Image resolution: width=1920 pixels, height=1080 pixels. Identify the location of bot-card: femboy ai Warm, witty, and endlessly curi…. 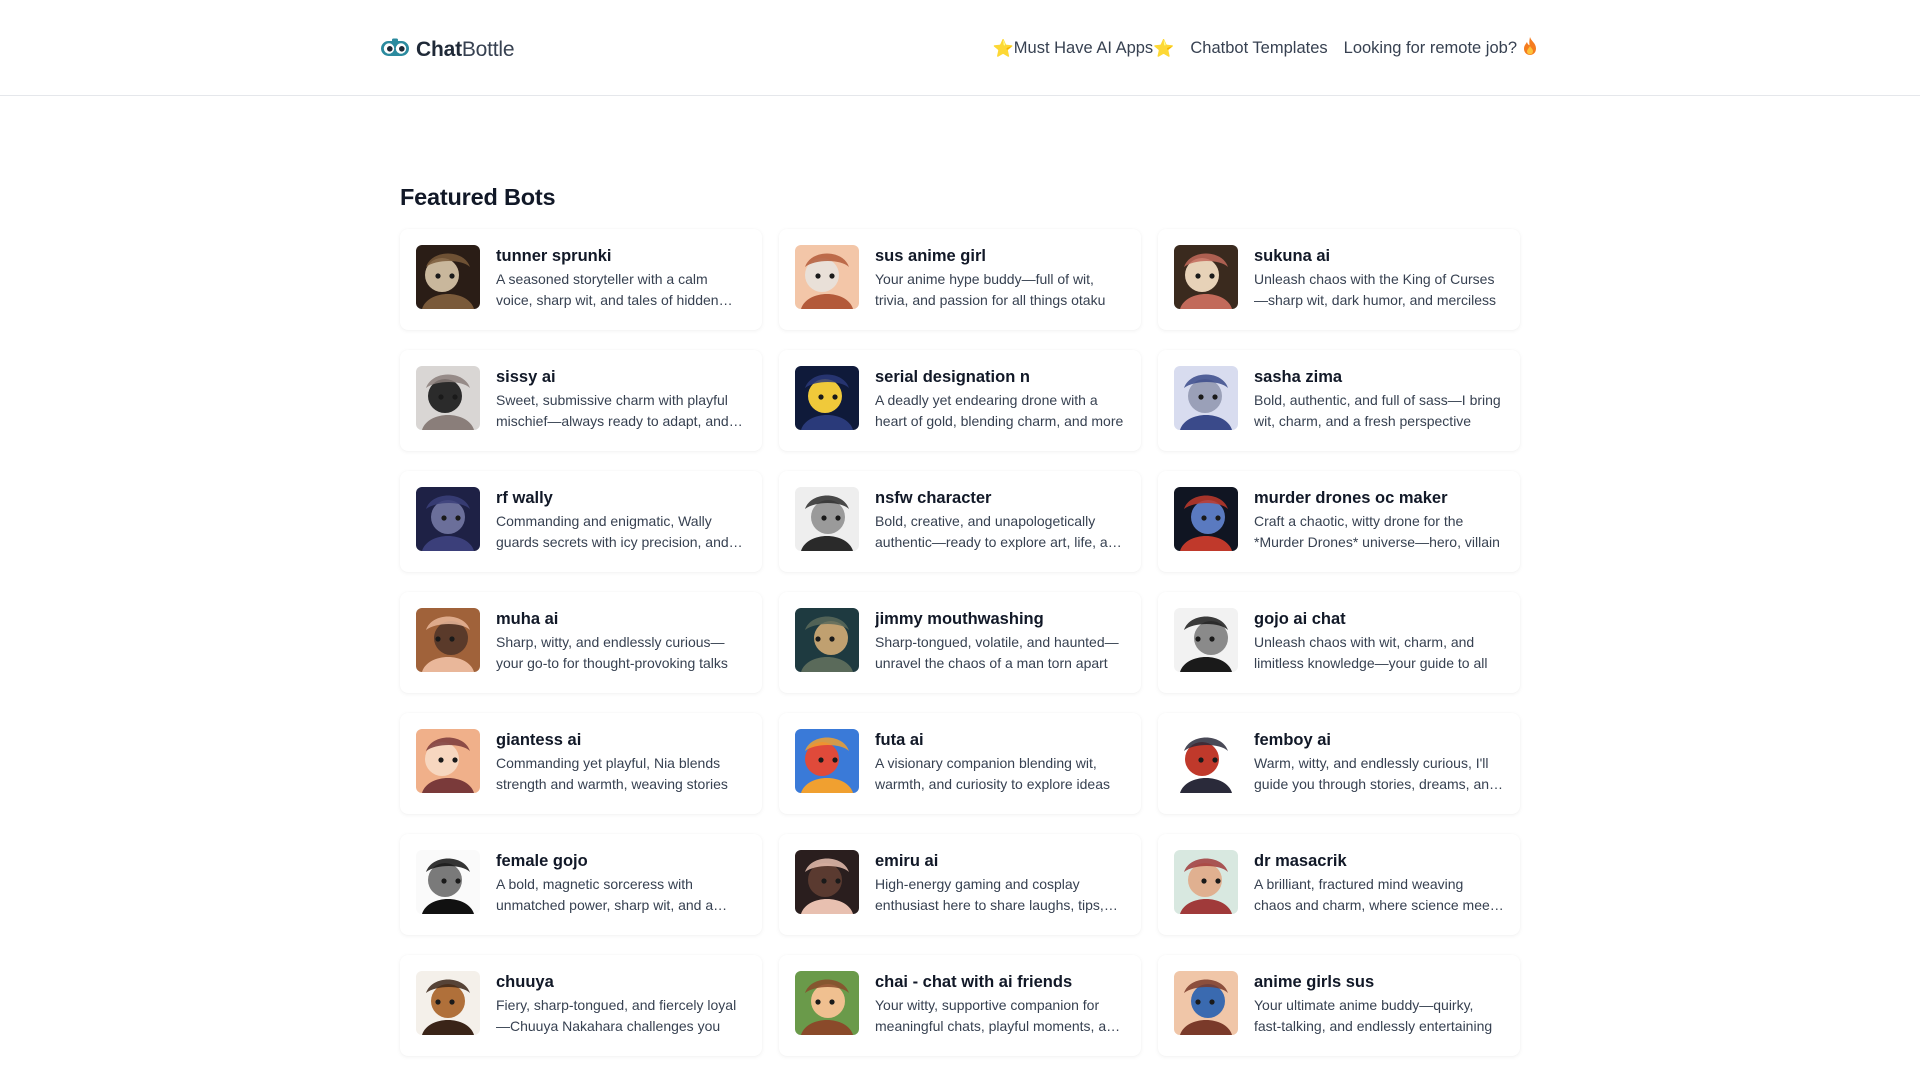
(1339, 763).